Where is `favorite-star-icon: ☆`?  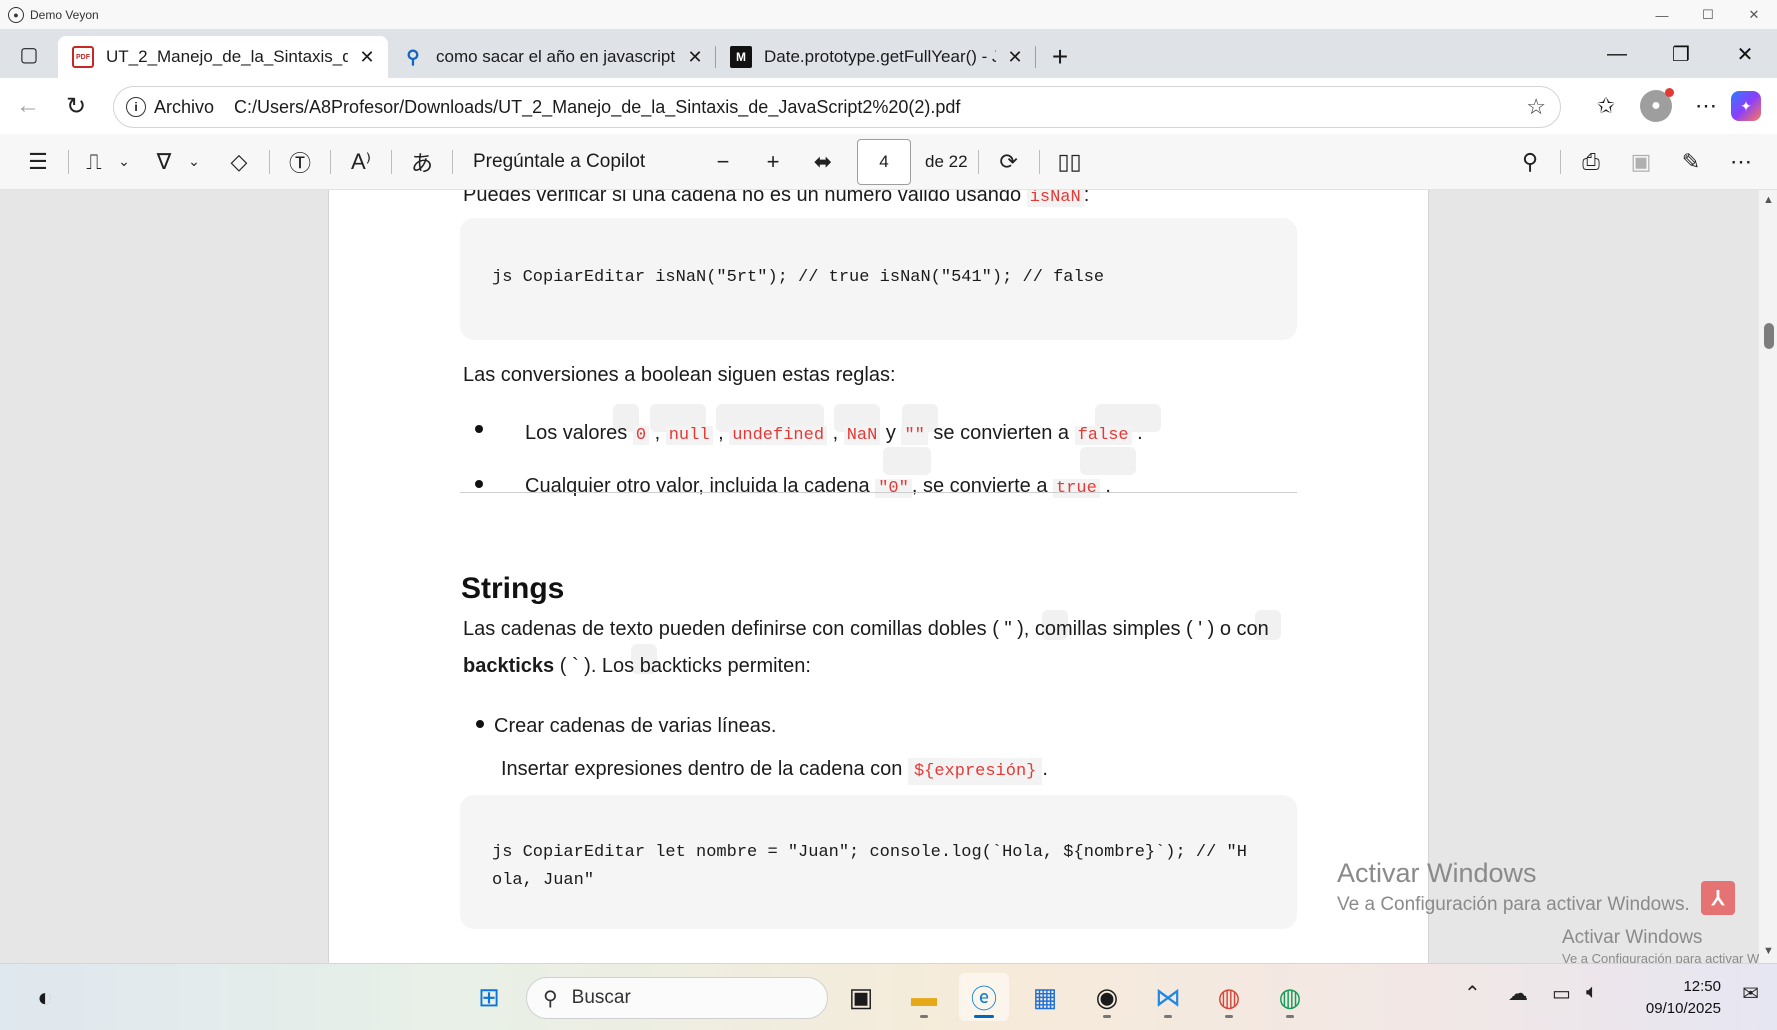 favorite-star-icon: ☆ is located at coordinates (1536, 107).